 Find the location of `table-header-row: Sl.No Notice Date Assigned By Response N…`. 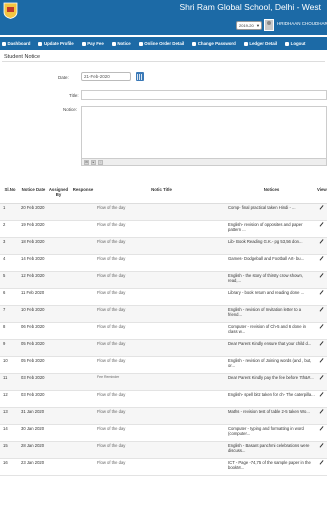

table-header-row: Sl.No Notice Date Assigned By Response N… is located at coordinates (163, 195).